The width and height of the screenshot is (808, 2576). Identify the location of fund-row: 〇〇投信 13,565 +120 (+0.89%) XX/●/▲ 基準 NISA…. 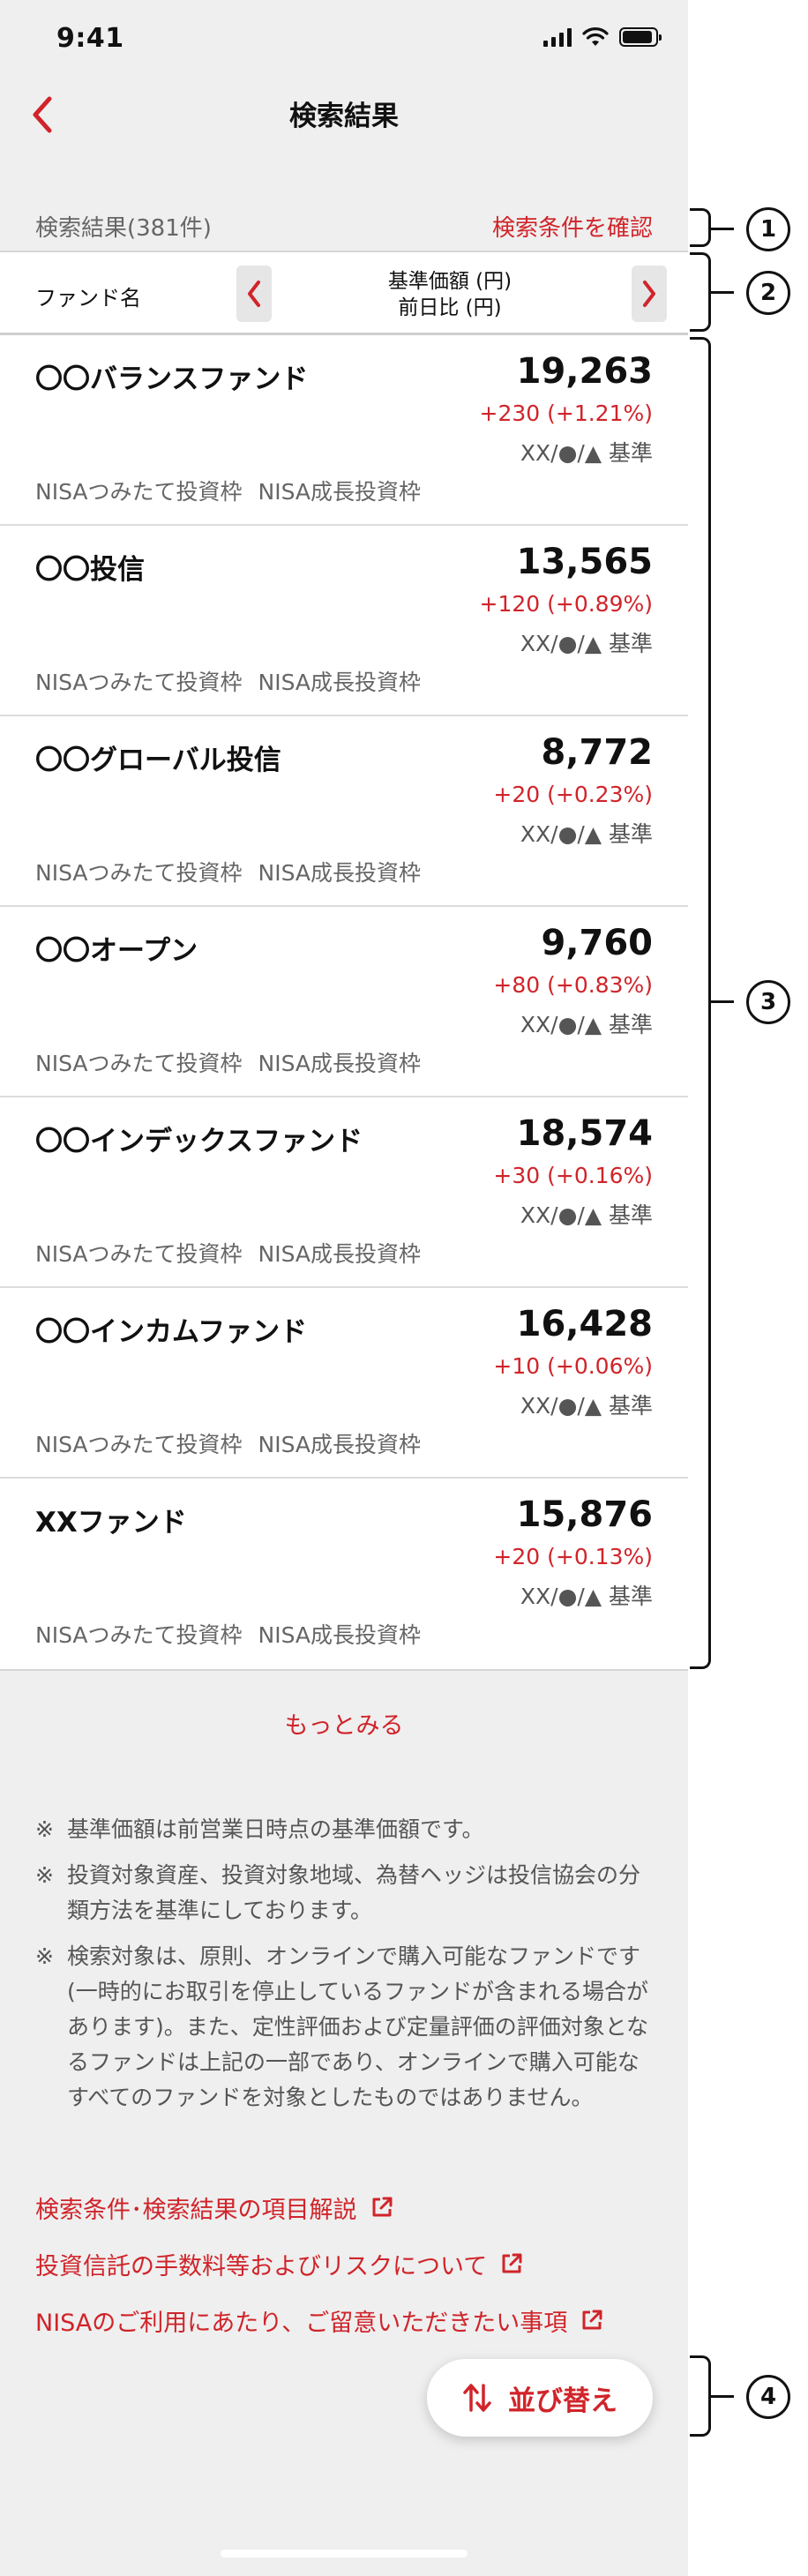
(344, 621).